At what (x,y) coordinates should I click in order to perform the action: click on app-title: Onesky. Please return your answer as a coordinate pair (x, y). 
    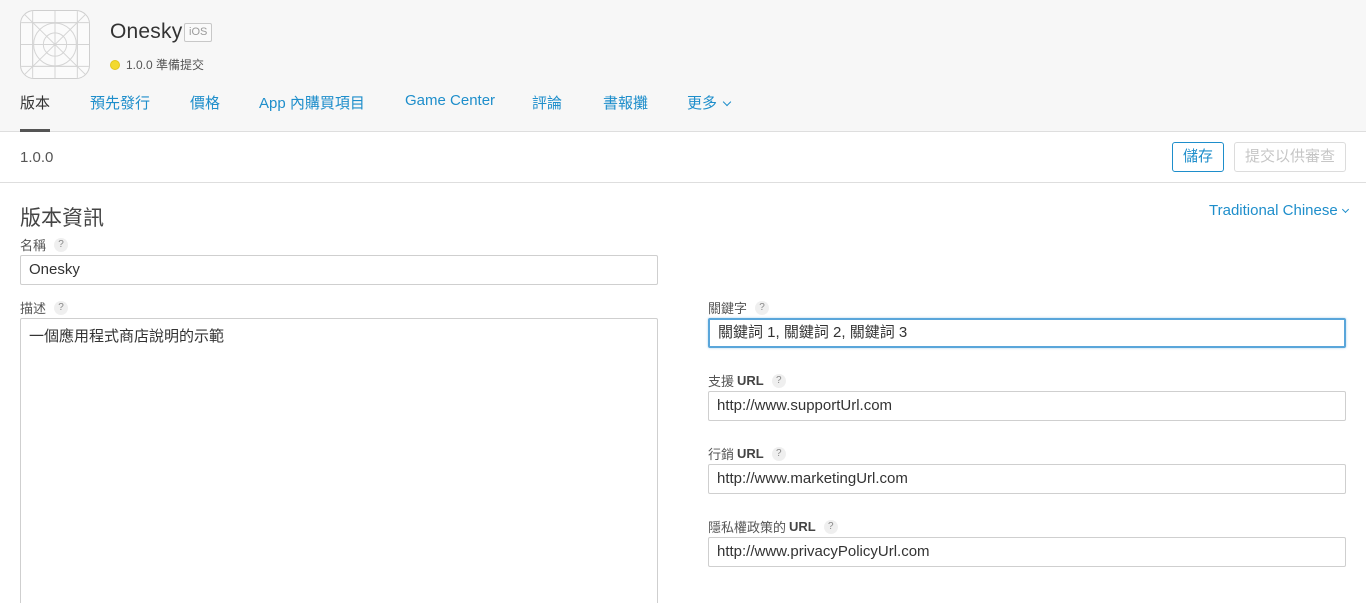
    Looking at the image, I should click on (146, 31).